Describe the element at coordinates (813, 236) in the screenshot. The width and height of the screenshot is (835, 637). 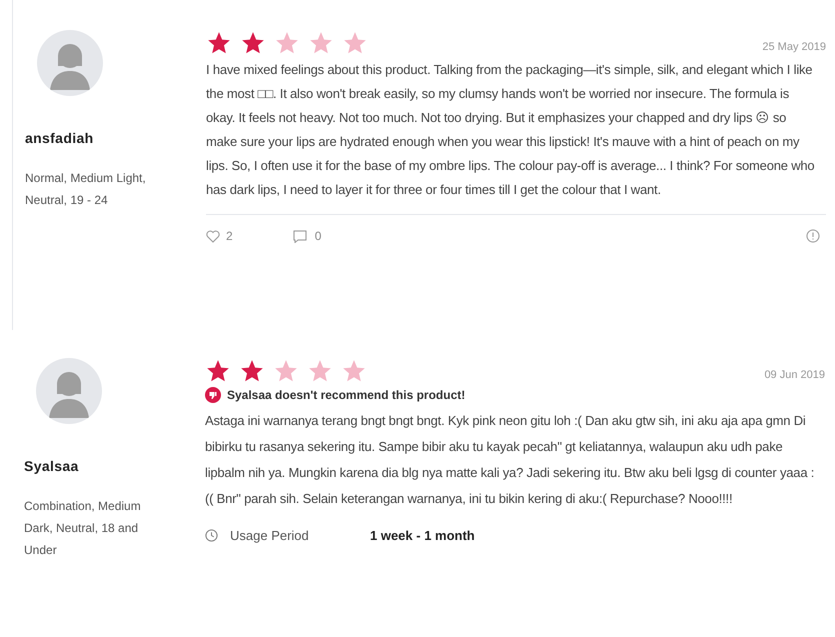
I see `report-icon` at that location.